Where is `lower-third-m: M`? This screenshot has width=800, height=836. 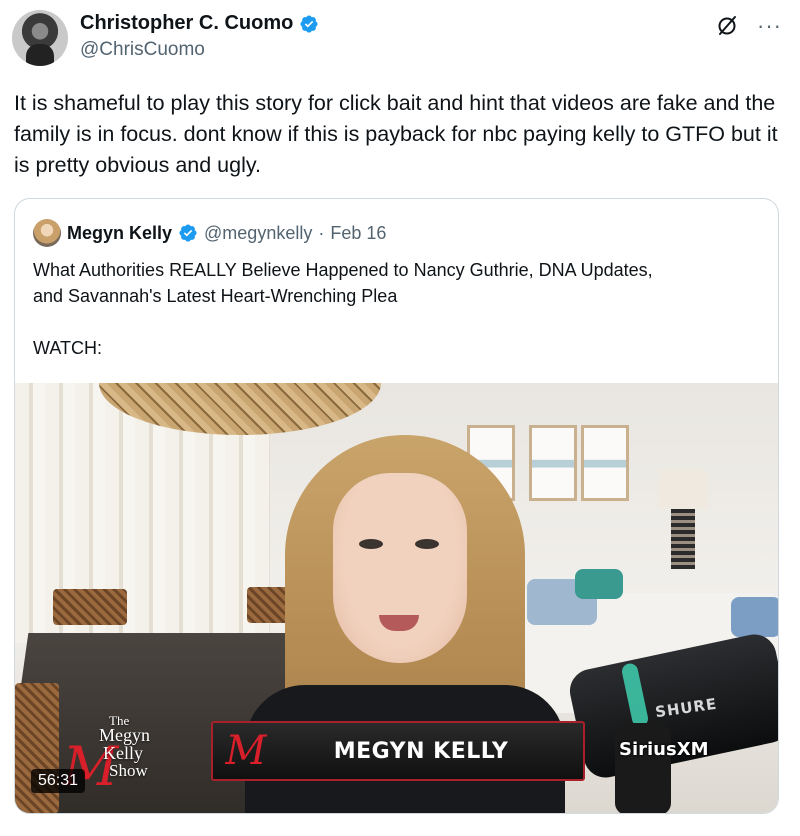
lower-third-m: M is located at coordinates (246, 751).